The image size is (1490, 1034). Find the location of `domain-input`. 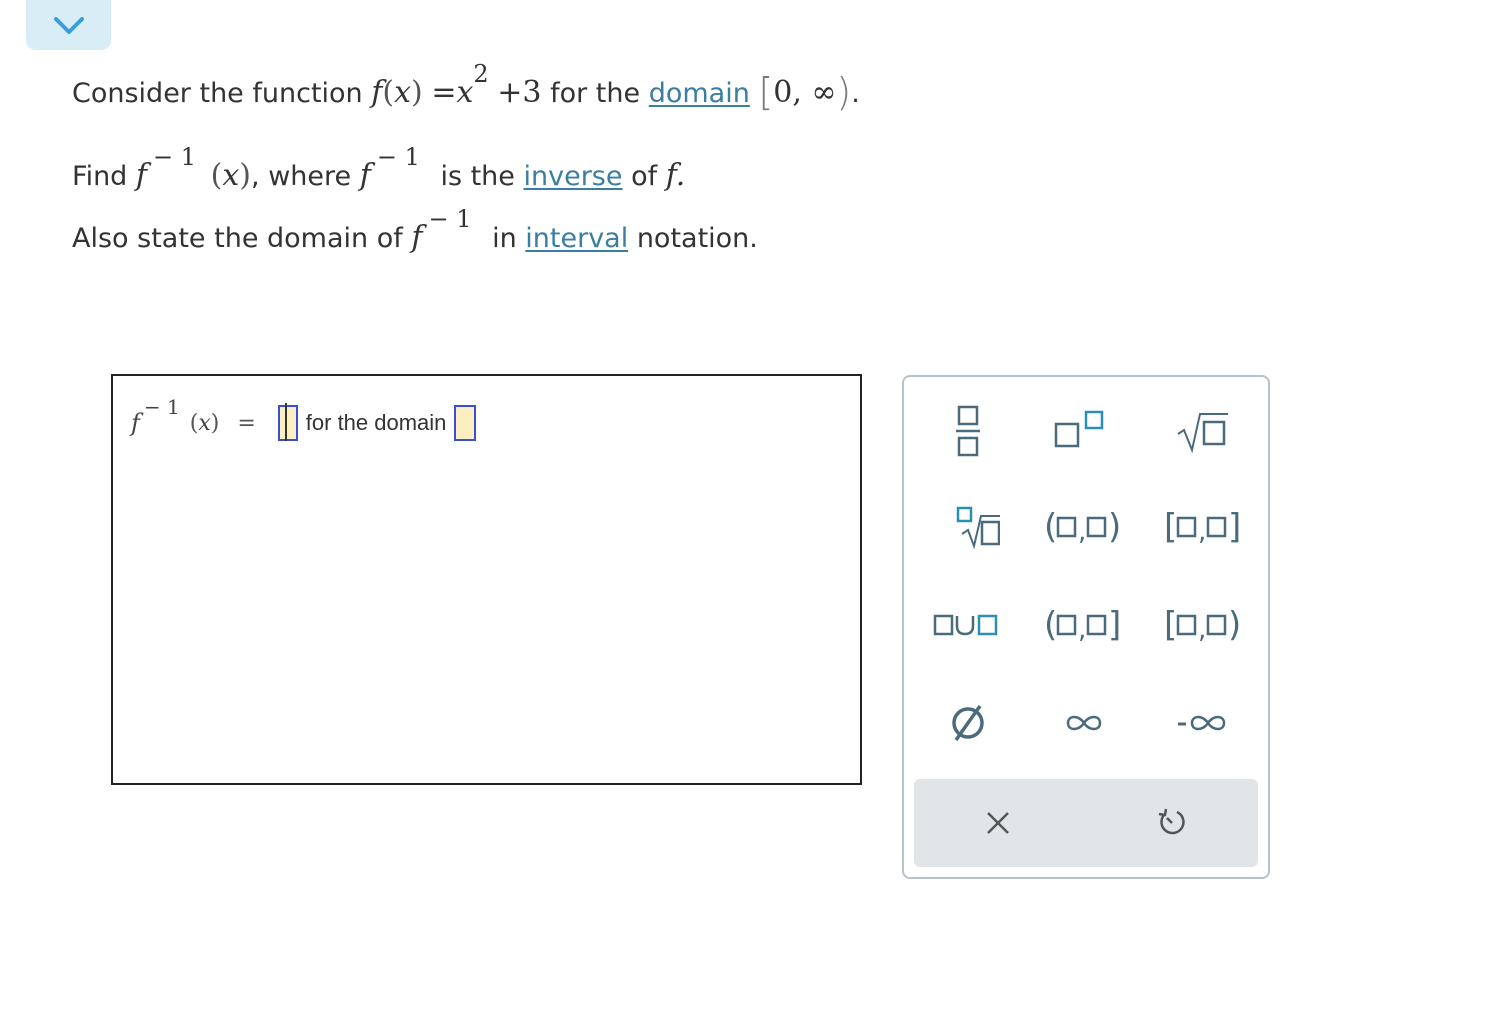

domain-input is located at coordinates (465, 423).